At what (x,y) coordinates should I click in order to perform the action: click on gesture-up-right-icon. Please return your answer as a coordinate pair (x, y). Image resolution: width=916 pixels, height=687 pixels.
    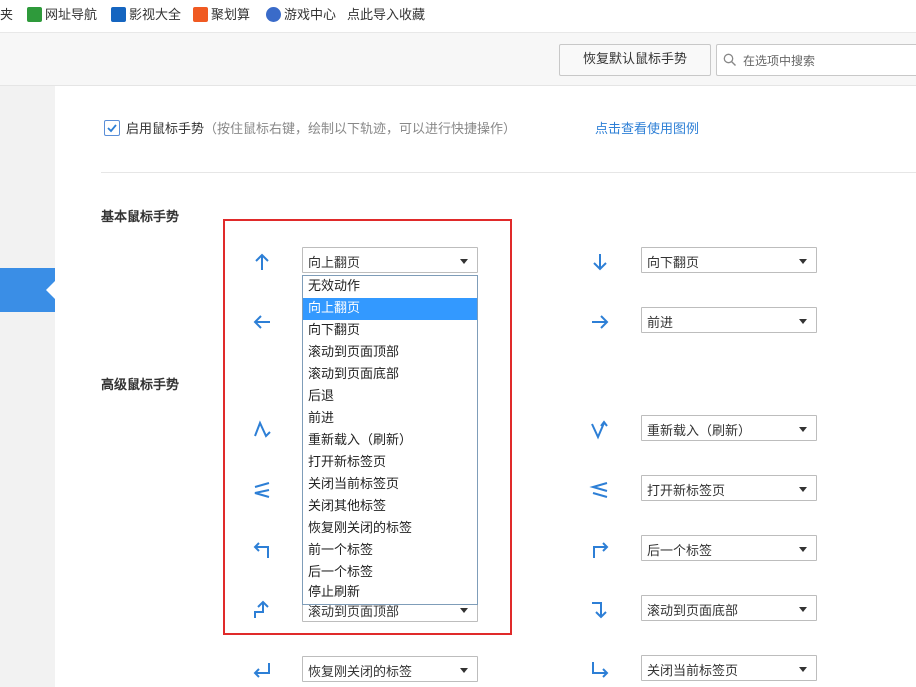
    Looking at the image, I should click on (601, 550).